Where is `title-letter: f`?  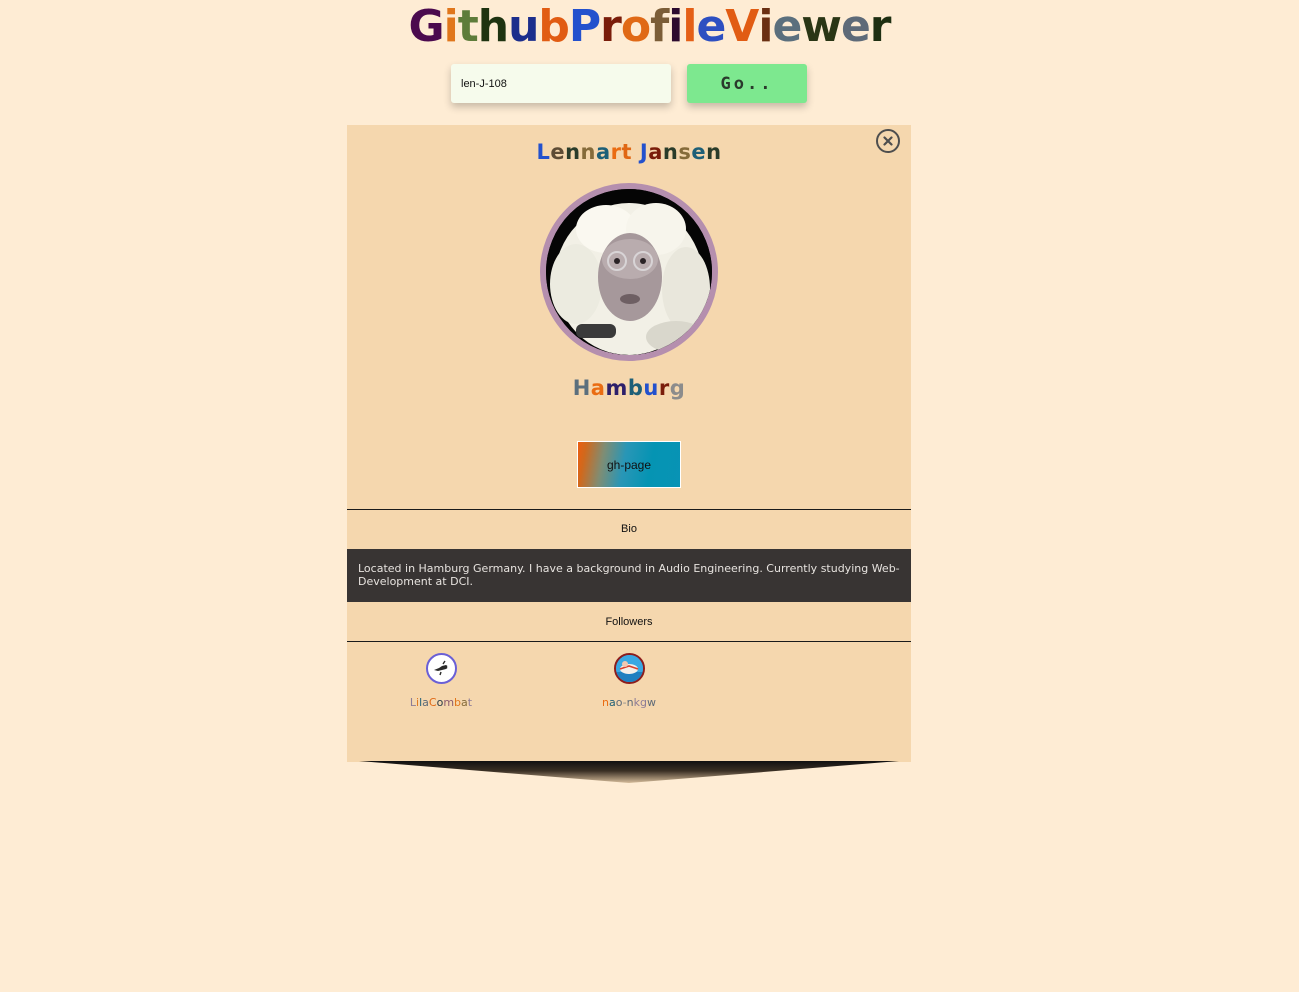
title-letter: f is located at coordinates (659, 26).